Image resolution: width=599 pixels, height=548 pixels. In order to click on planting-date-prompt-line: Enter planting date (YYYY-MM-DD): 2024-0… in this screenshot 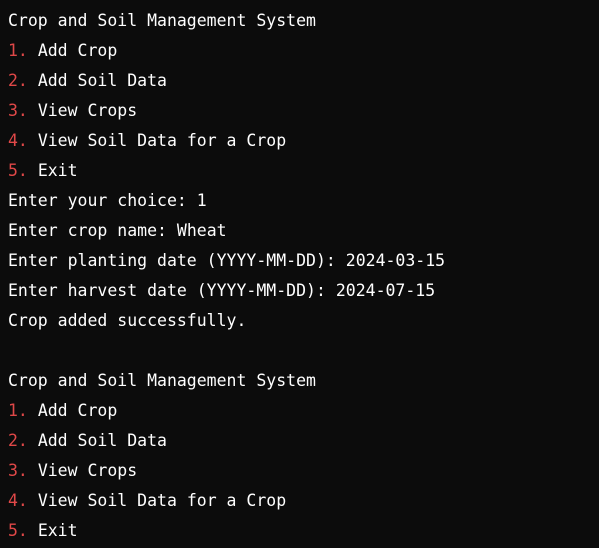, I will do `click(303, 261)`.